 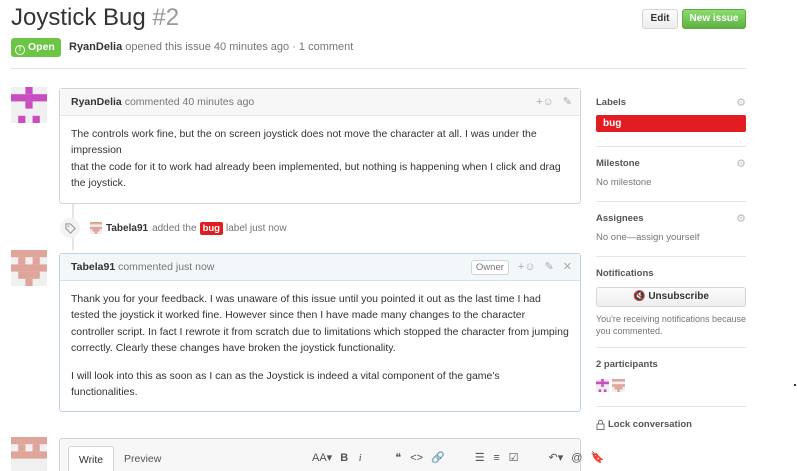 What do you see at coordinates (416, 458) in the screenshot?
I see `code-icon: <>` at bounding box center [416, 458].